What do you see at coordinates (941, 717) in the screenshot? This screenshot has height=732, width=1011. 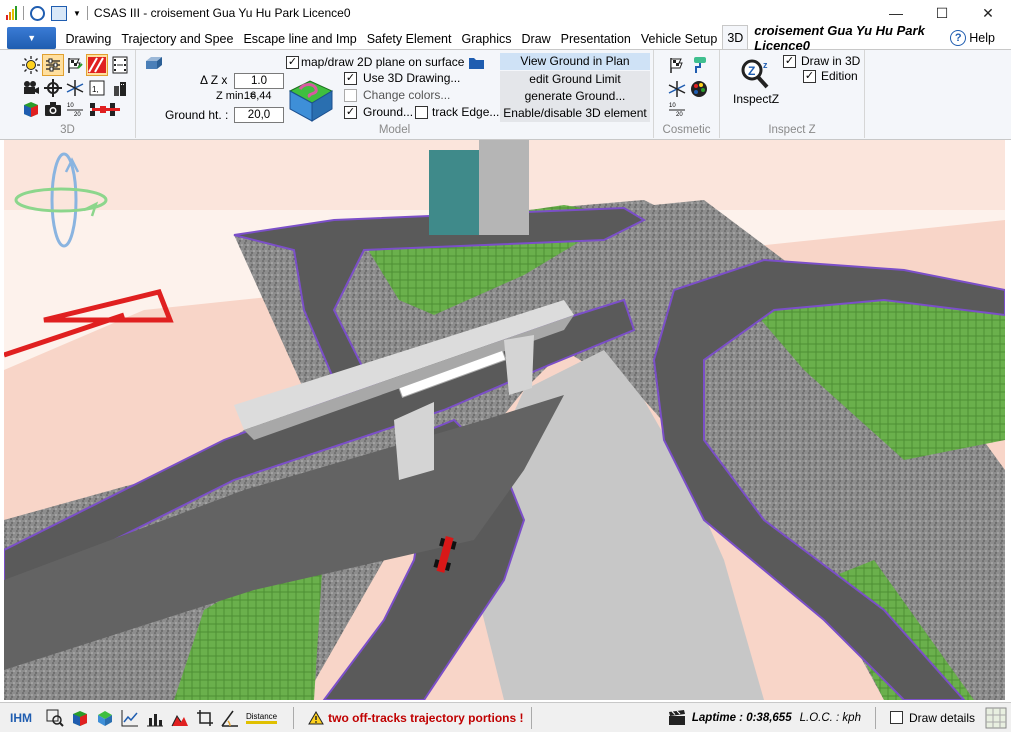 I see `draw-details-label: Draw details` at bounding box center [941, 717].